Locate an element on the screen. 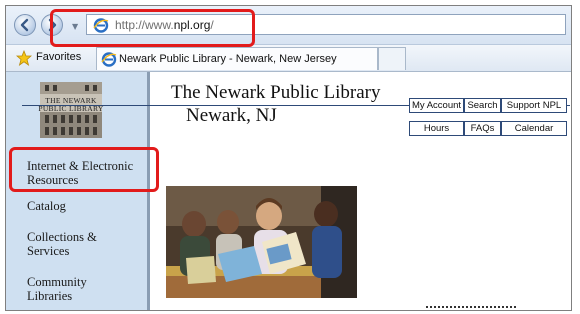 This screenshot has width=580, height=314. nav-label-line2: Libraries is located at coordinates (50, 296).